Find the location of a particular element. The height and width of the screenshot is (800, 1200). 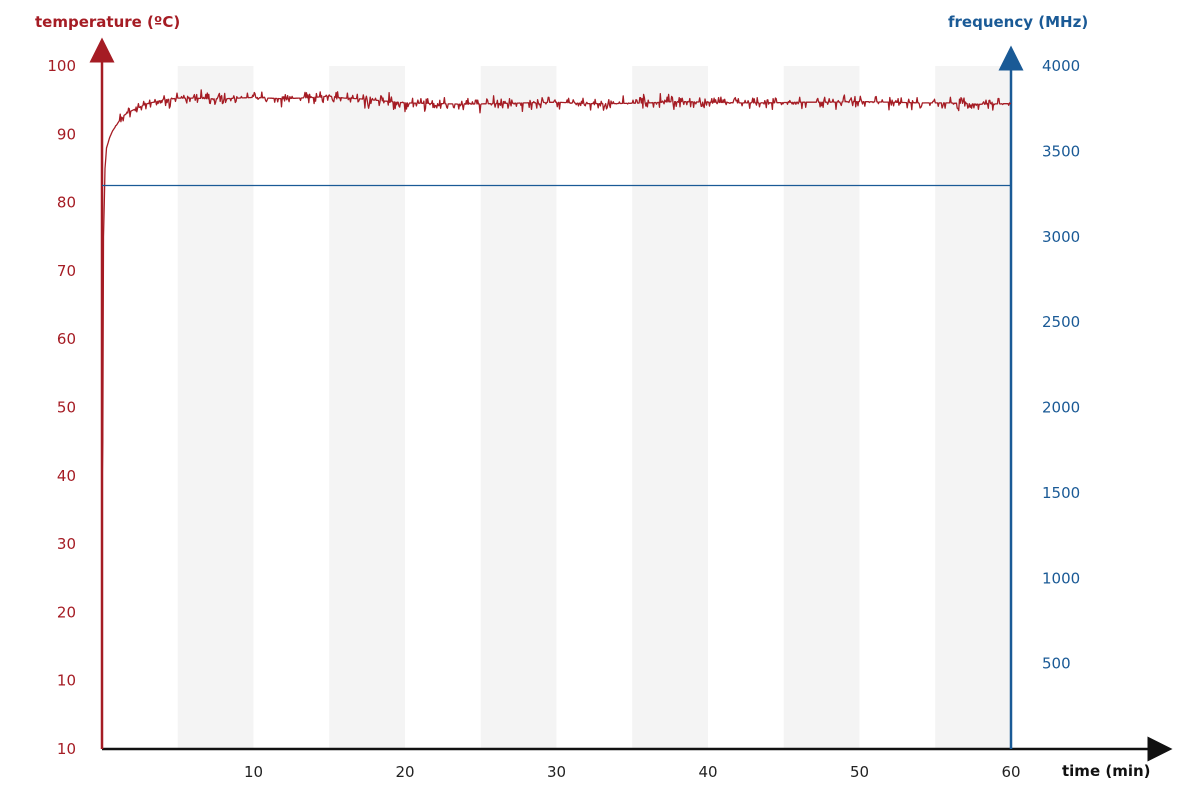

right-tick-label: 2000 is located at coordinates (1061, 408).